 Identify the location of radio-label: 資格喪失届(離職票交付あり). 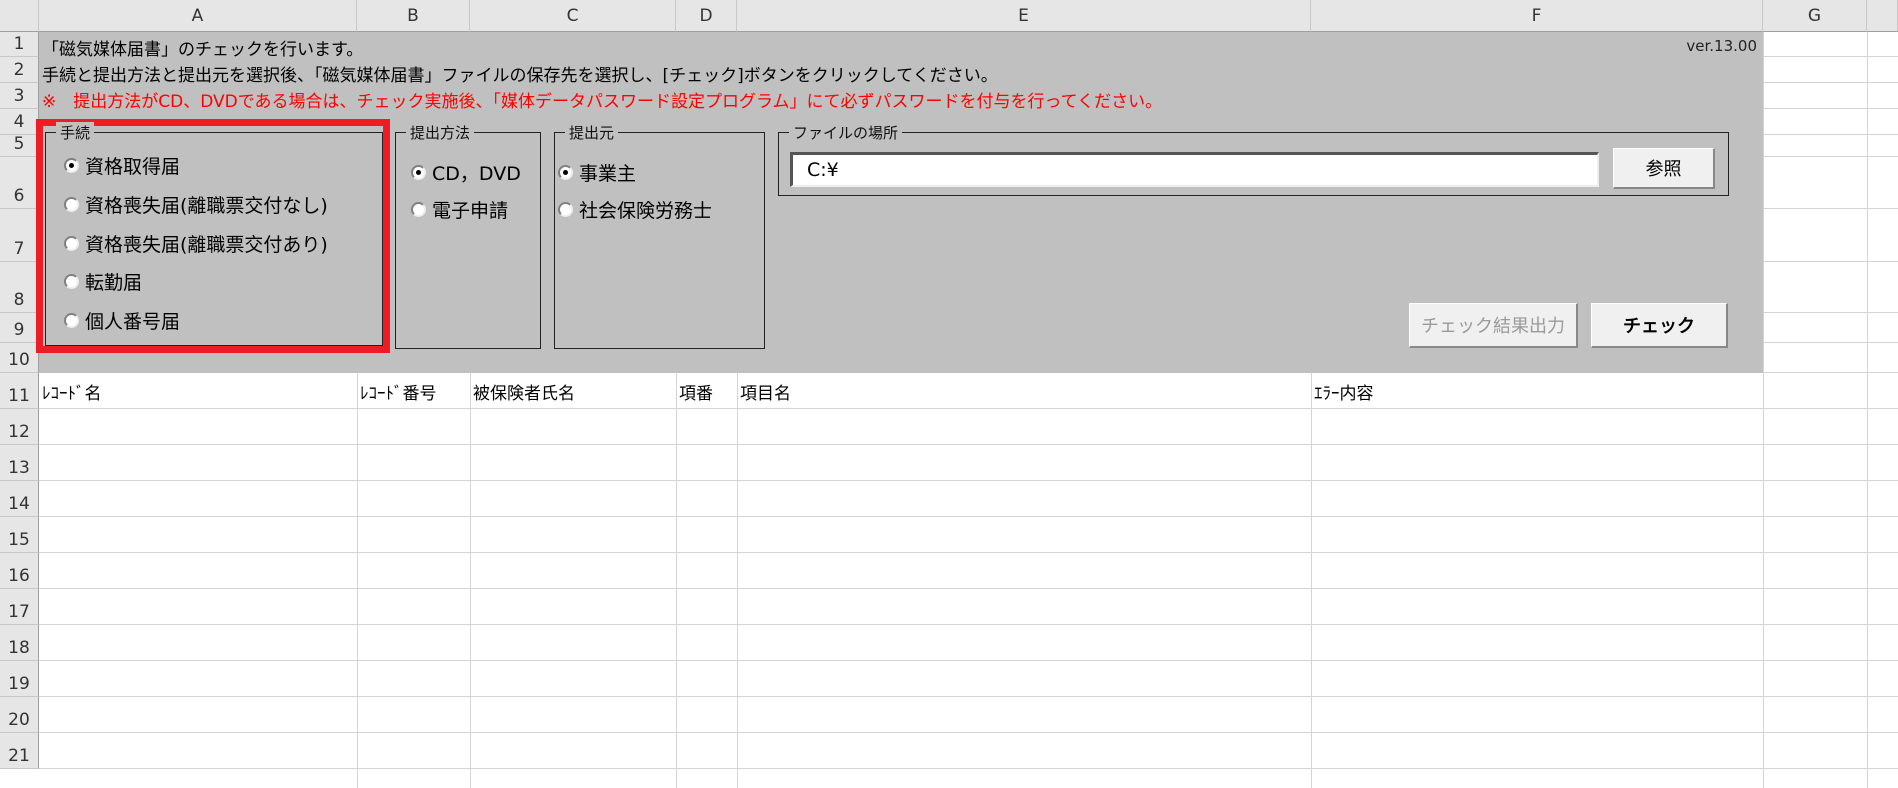
(206, 245).